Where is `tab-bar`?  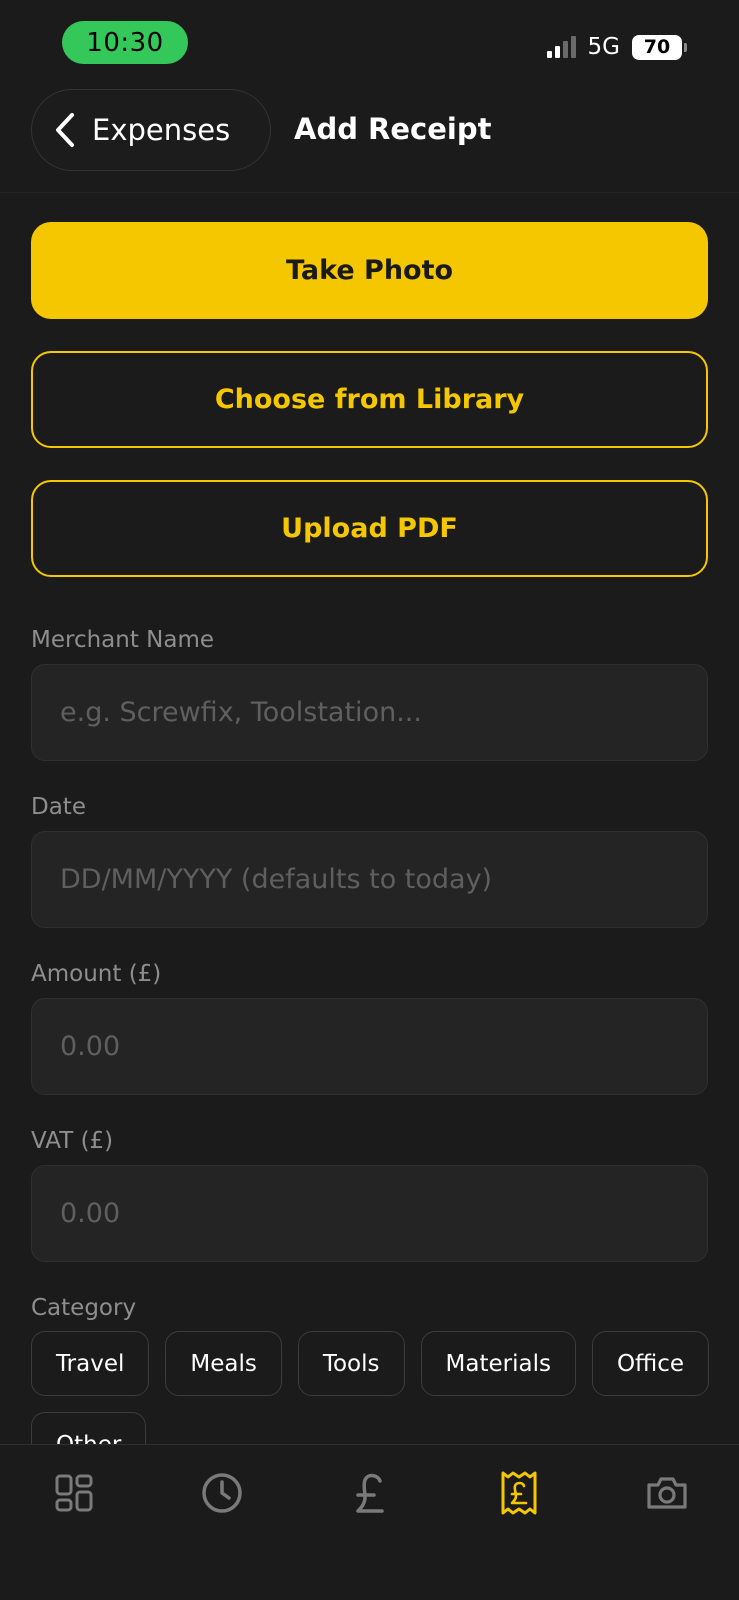
tab-bar is located at coordinates (369, 1522).